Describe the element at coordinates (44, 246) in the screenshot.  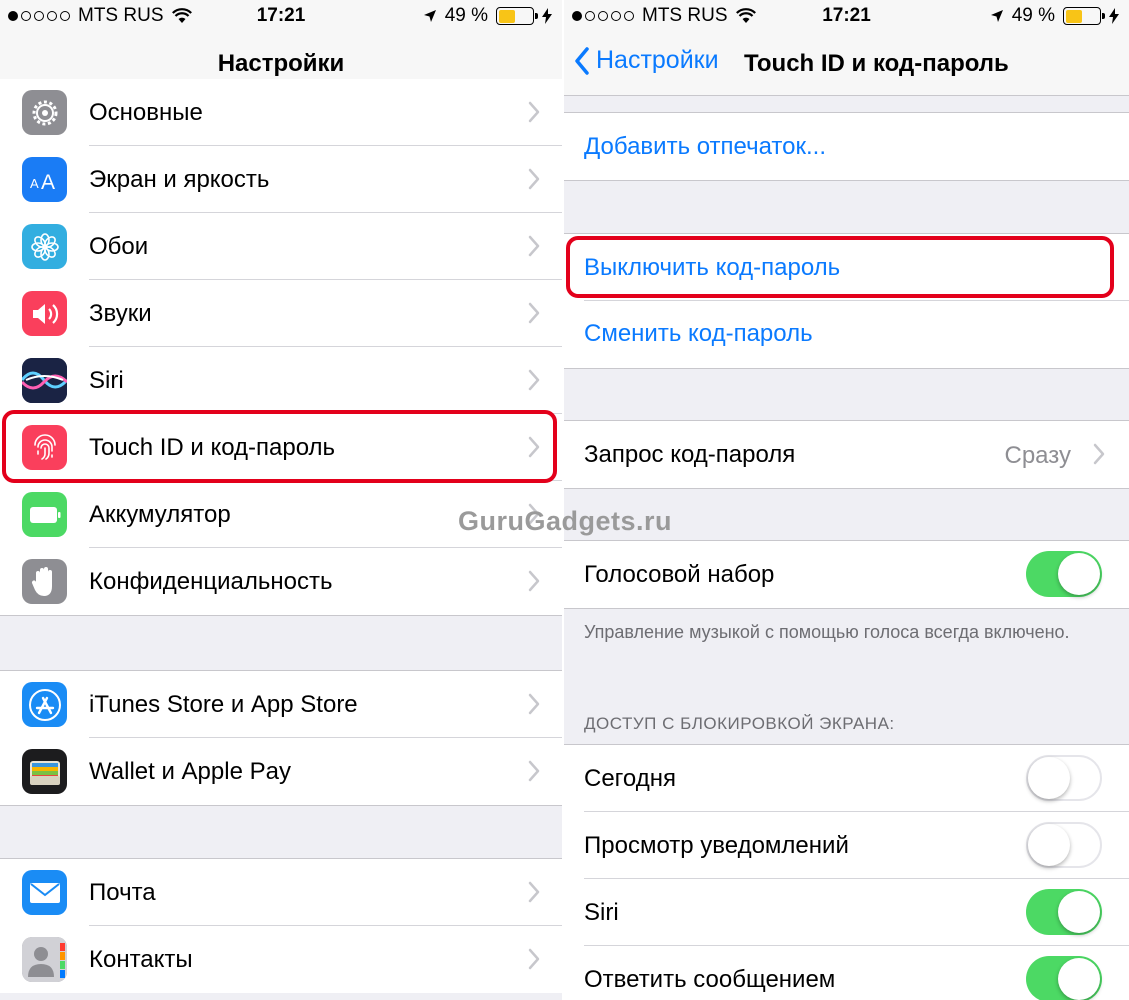
I see `flower-icon` at that location.